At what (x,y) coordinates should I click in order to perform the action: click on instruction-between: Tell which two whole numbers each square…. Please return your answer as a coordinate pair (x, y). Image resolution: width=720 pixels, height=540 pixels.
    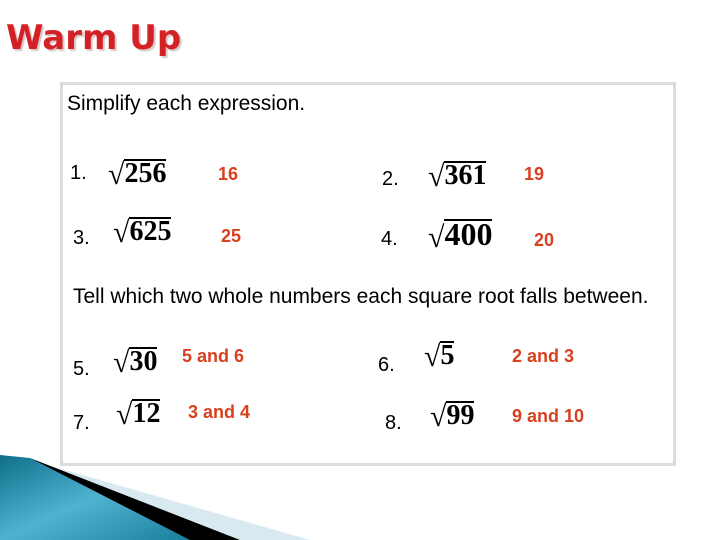
    Looking at the image, I should click on (361, 296).